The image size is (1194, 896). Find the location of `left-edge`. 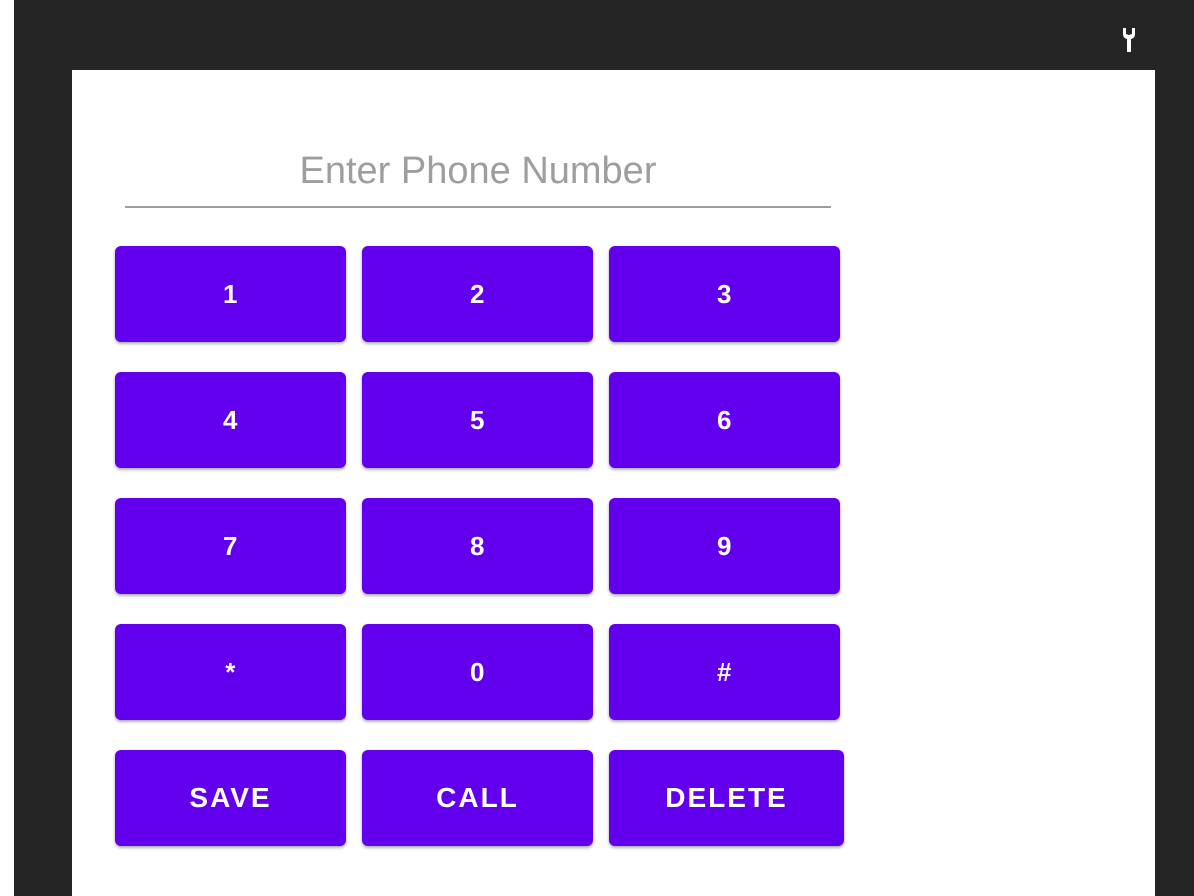

left-edge is located at coordinates (7, 448).